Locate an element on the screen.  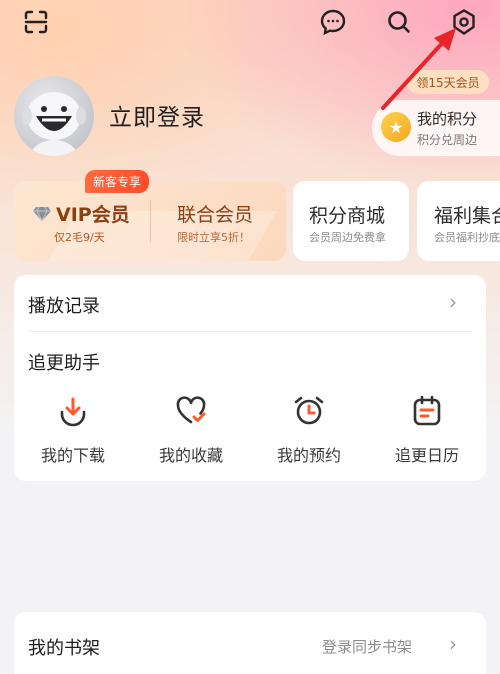
free-vip-tag: 领15天会员 is located at coordinates (448, 82).